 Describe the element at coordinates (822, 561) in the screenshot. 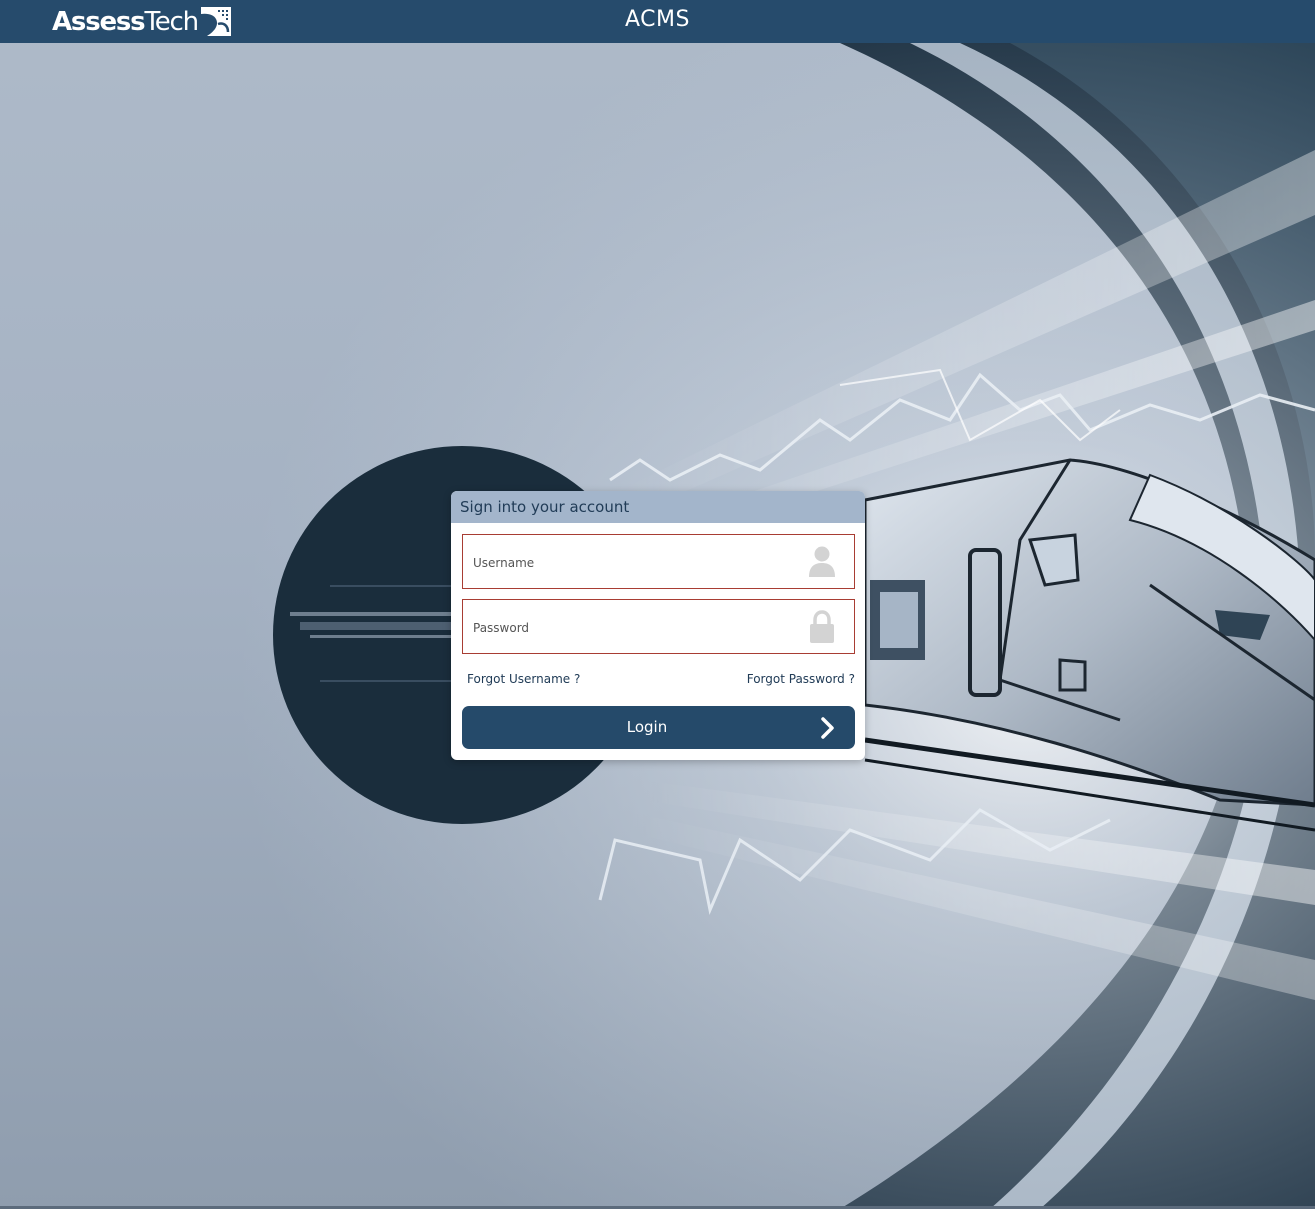

I see `user-icon` at that location.